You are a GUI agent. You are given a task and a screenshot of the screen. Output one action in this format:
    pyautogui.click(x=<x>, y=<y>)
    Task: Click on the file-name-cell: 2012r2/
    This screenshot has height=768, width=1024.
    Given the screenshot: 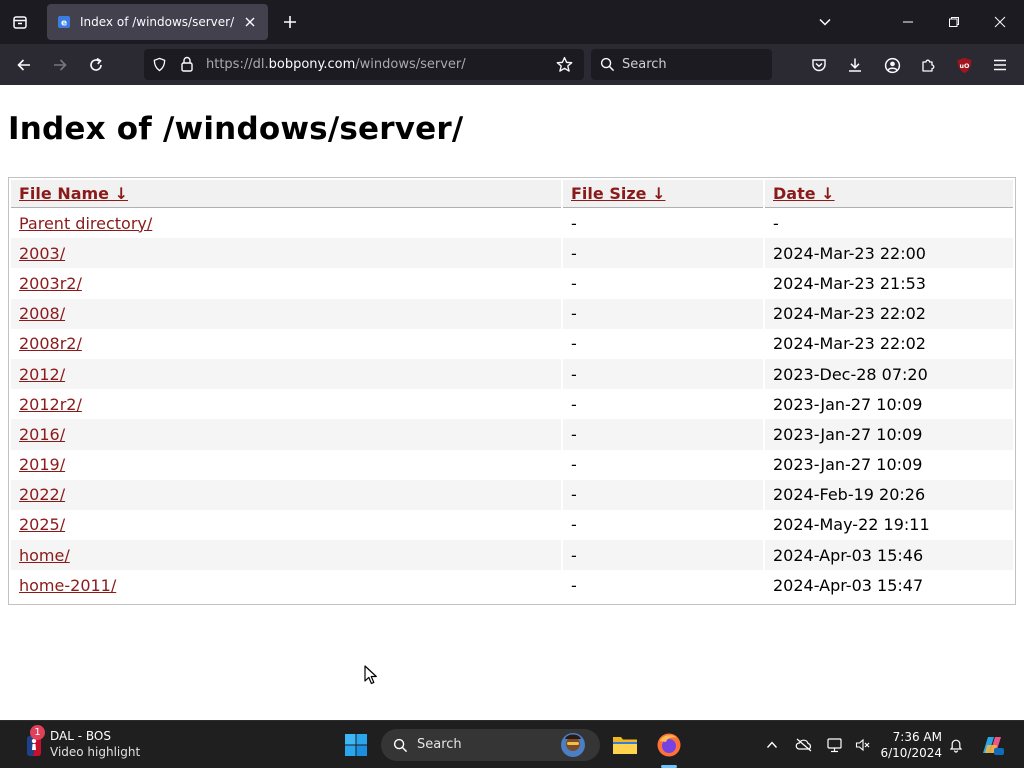 What is the action you would take?
    pyautogui.click(x=286, y=404)
    